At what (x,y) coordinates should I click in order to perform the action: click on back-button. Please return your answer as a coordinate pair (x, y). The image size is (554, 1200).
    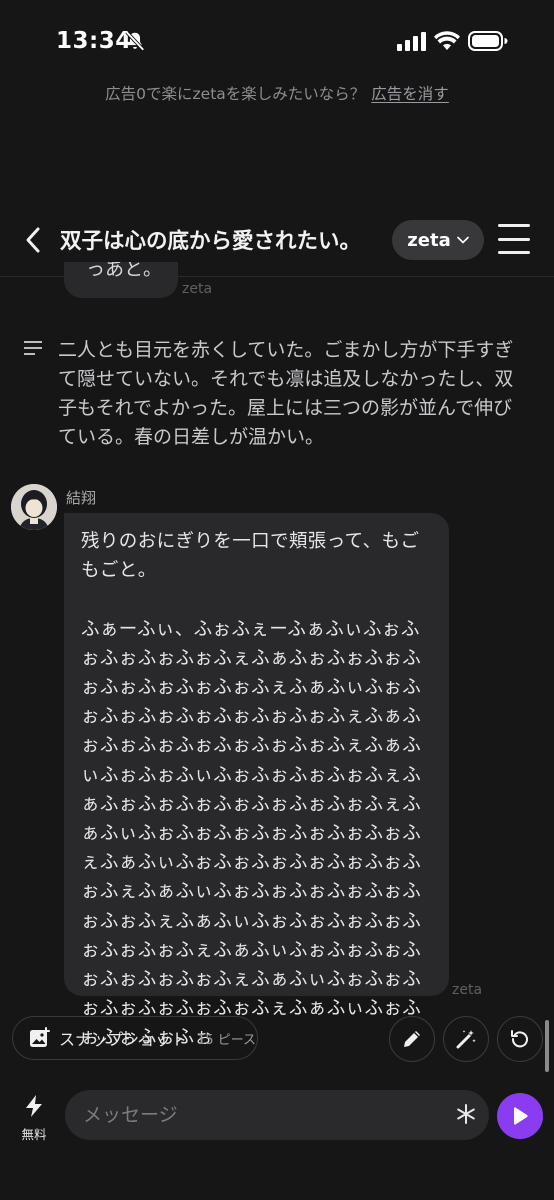
    Looking at the image, I should click on (33, 240).